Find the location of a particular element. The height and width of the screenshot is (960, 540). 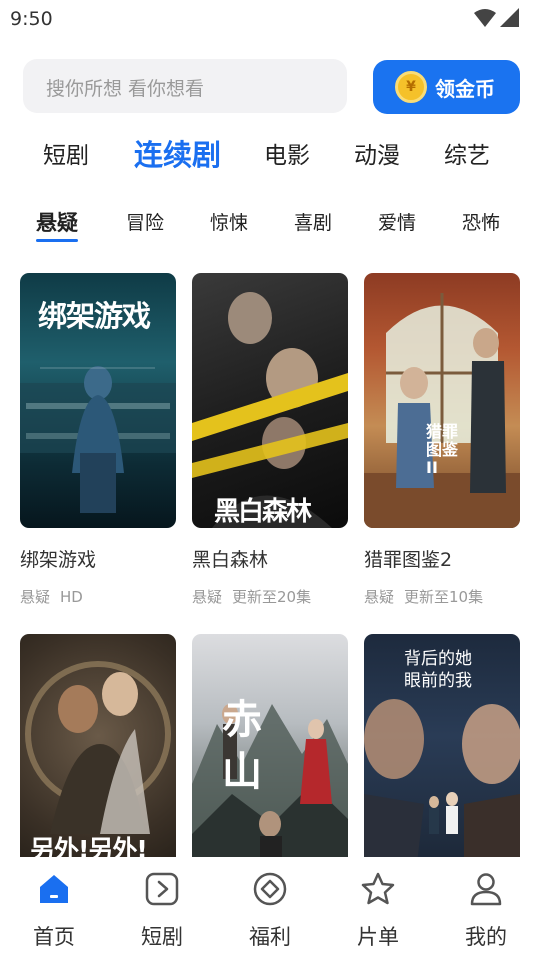

search-box: 搜你所想 看你想看 is located at coordinates (185, 86).